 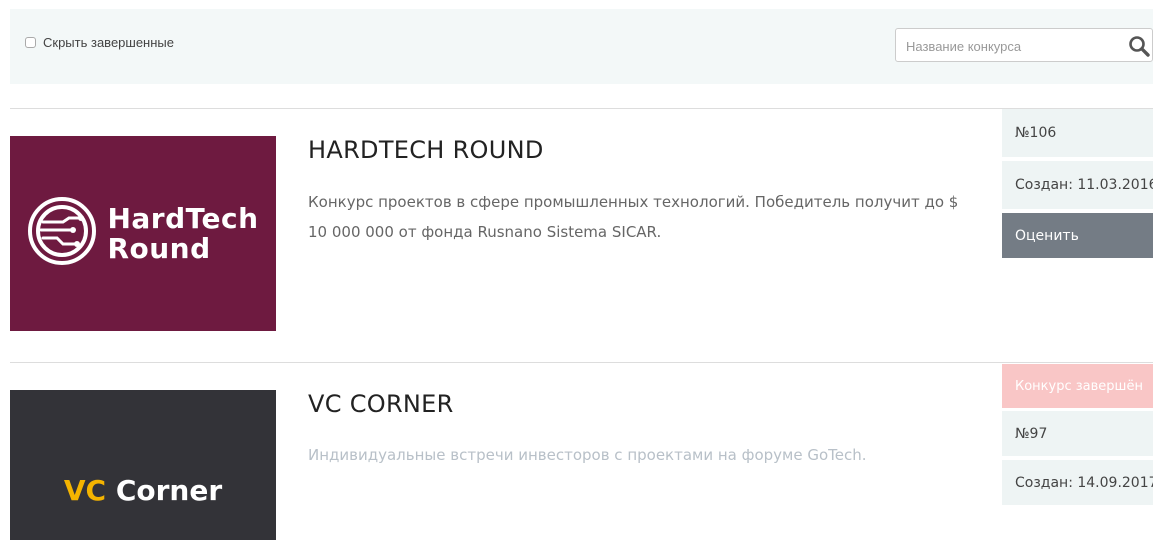 What do you see at coordinates (30, 42) in the screenshot?
I see `hide-completed-checkbox` at bounding box center [30, 42].